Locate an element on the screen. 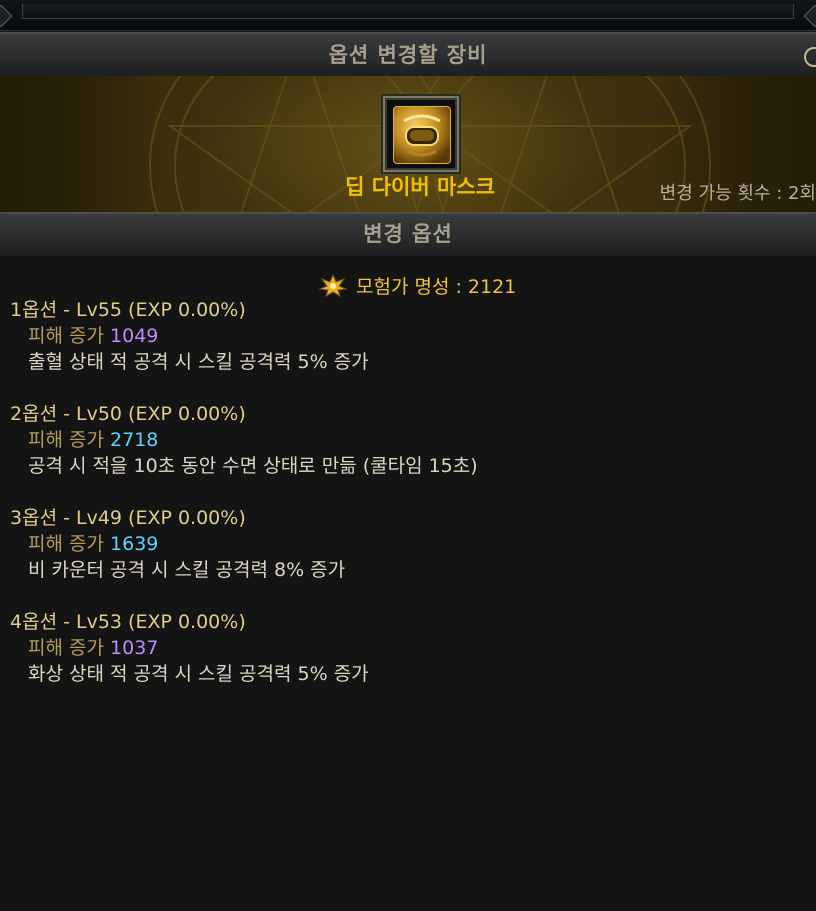  diver-mask-icon is located at coordinates (422, 135).